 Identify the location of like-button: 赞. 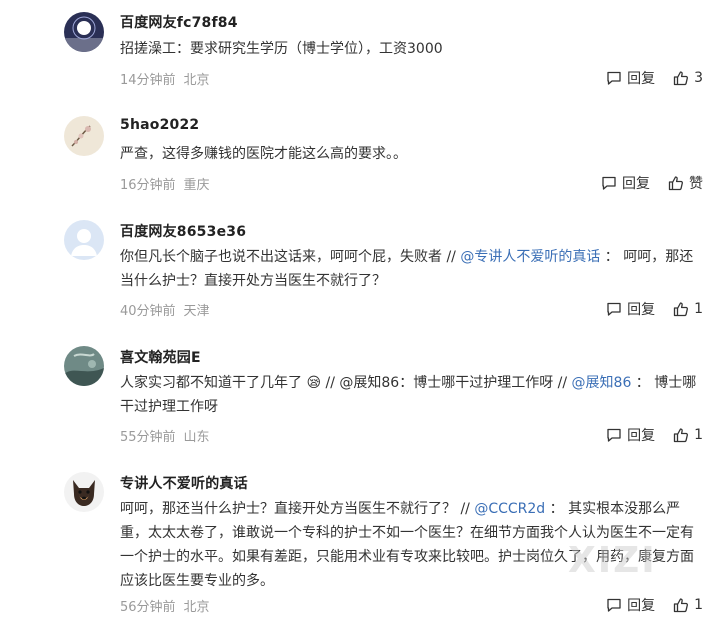
(685, 183).